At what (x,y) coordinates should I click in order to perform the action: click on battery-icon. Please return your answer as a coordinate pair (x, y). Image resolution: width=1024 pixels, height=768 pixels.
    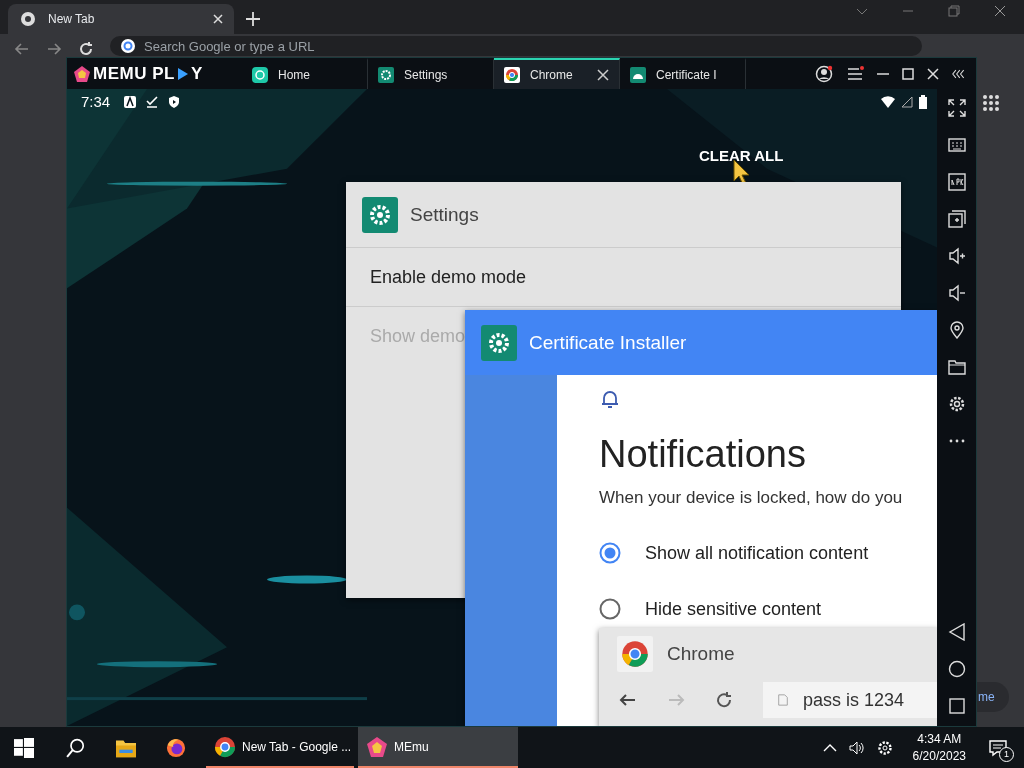
    Looking at the image, I should click on (923, 101).